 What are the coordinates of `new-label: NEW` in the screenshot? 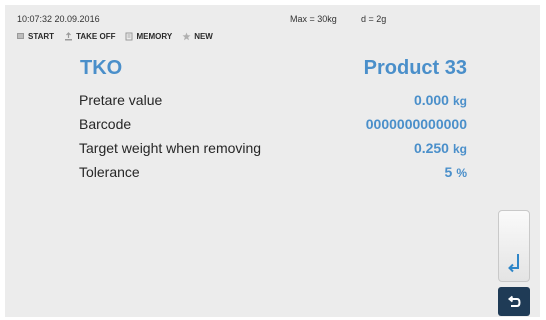 It's located at (203, 36).